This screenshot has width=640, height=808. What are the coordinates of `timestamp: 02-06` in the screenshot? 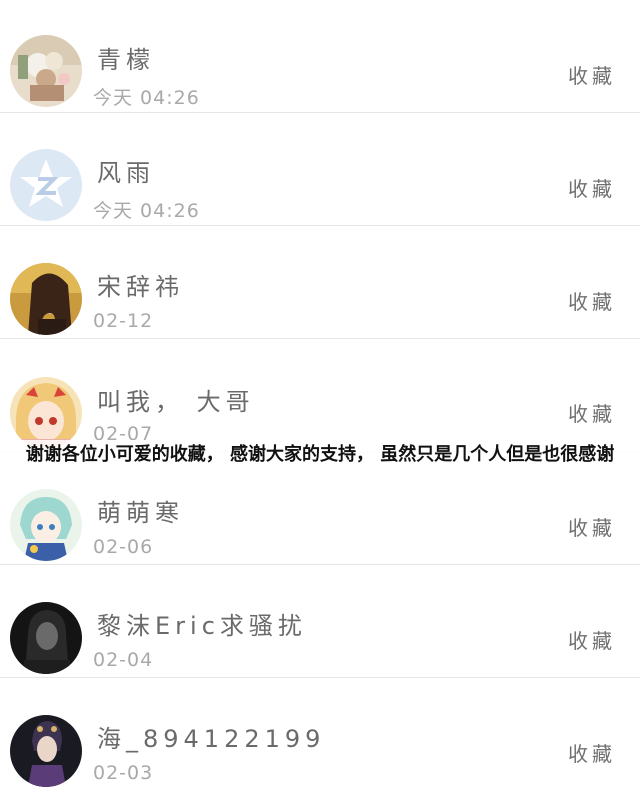 It's located at (123, 547).